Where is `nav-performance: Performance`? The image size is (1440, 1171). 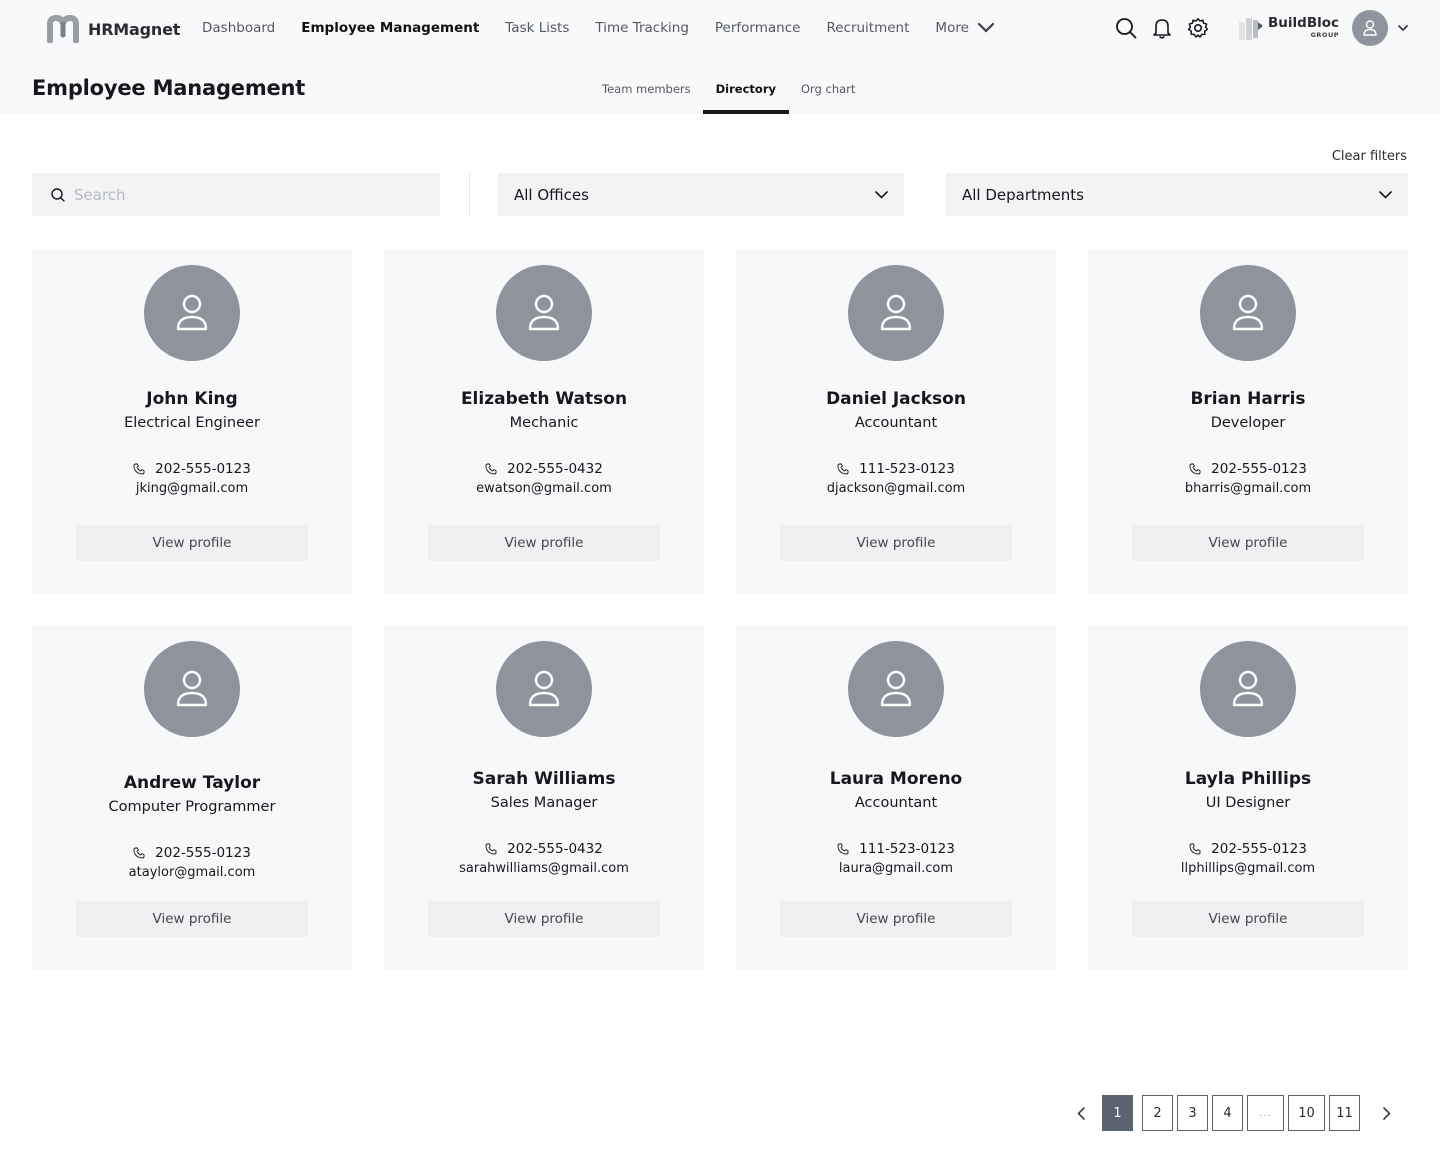 nav-performance: Performance is located at coordinates (758, 28).